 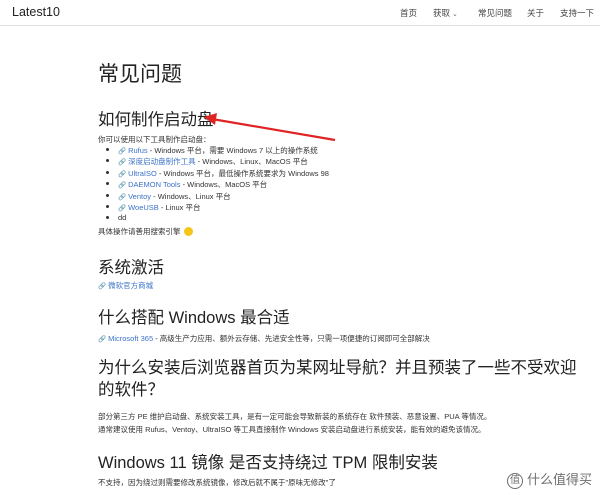 I want to click on arrow-line, so click(x=273, y=129).